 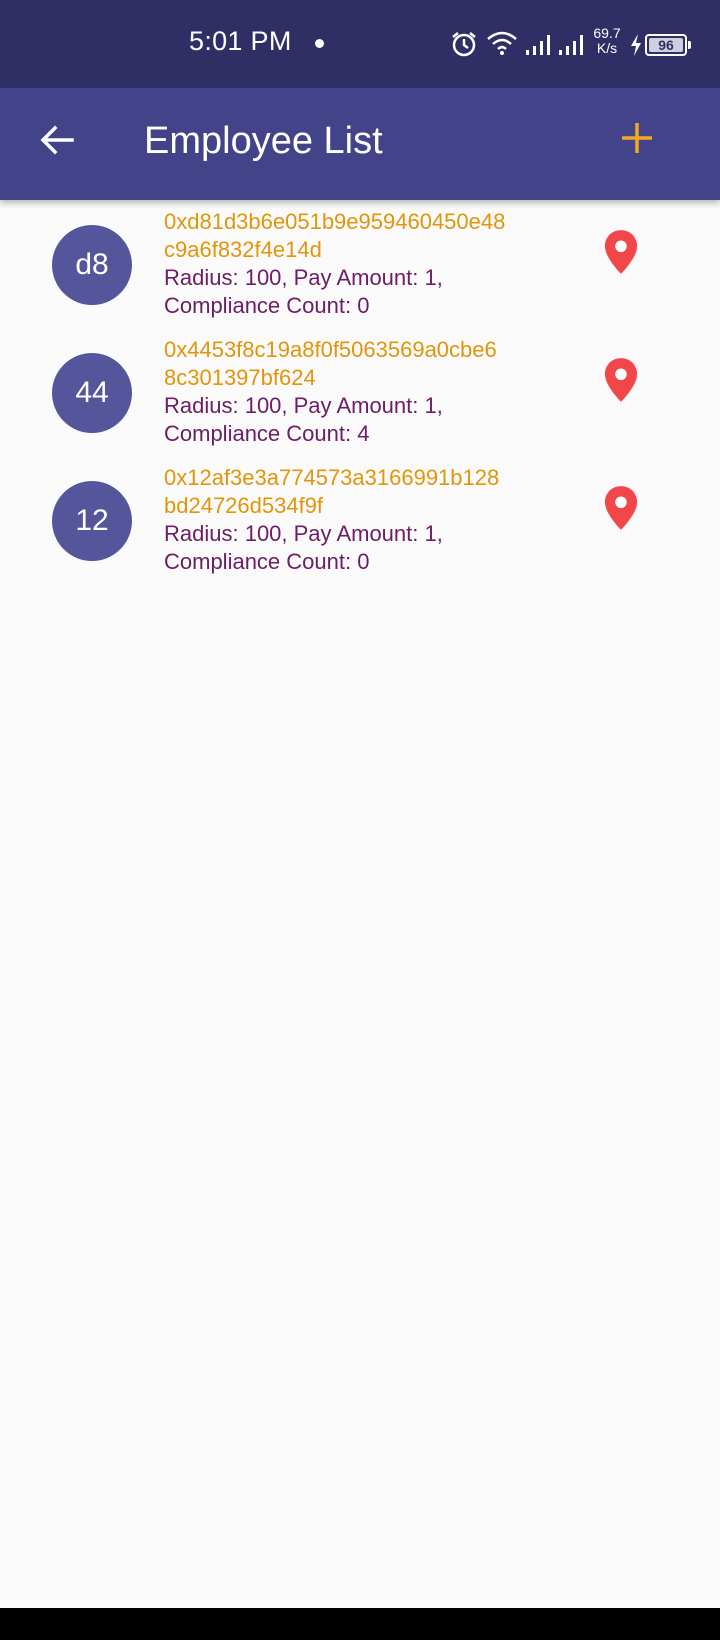 What do you see at coordinates (360, 1624) in the screenshot?
I see `system-nav-bar` at bounding box center [360, 1624].